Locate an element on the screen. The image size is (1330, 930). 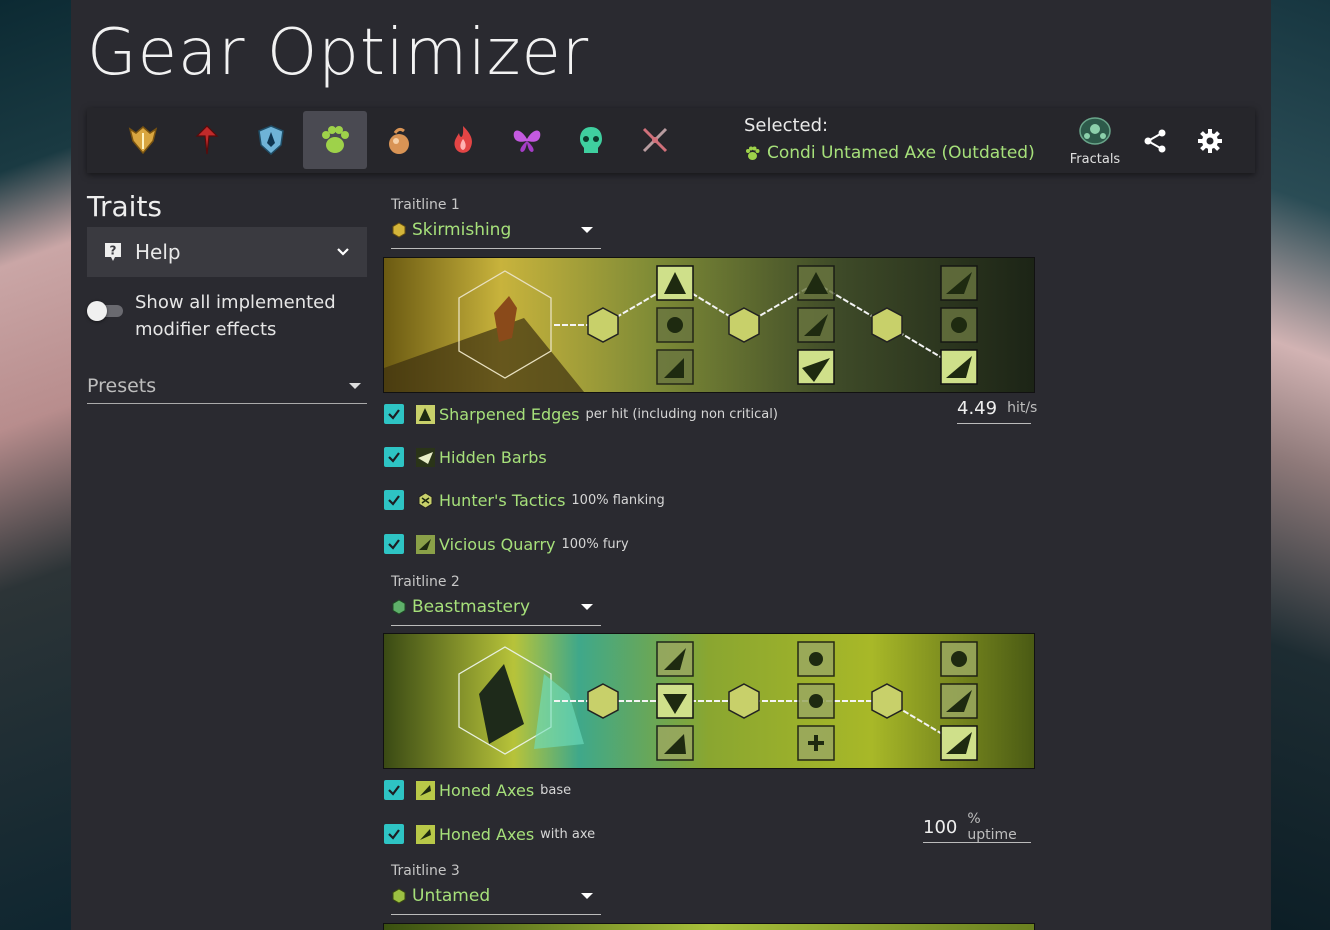
traitline-1-select: Skirmishing is located at coordinates (496, 230).